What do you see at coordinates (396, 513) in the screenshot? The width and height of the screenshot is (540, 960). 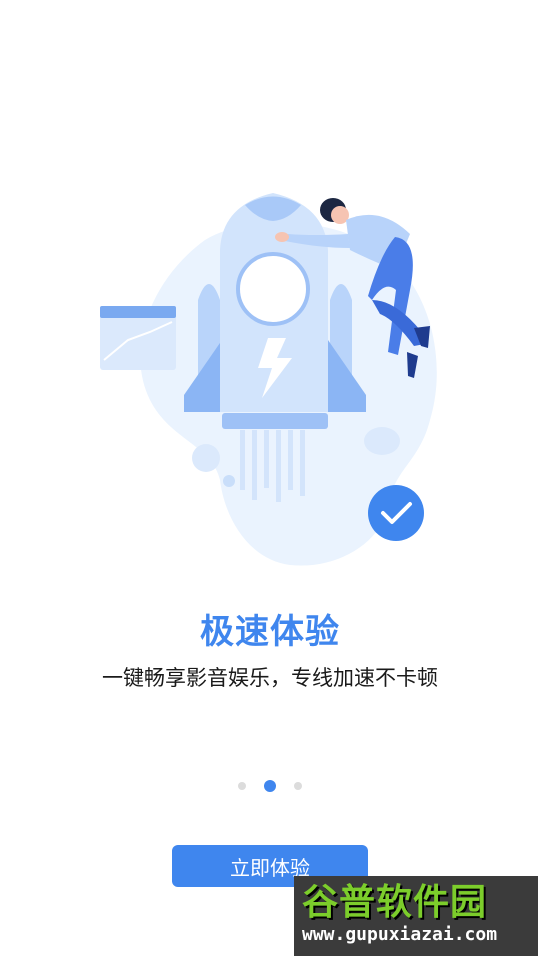 I see `check-icon` at bounding box center [396, 513].